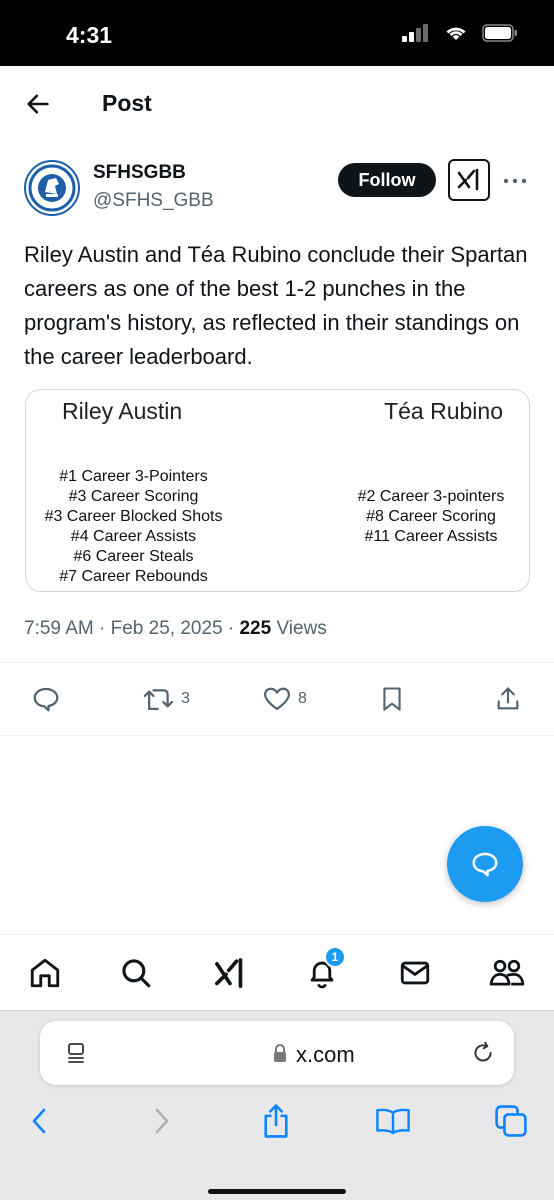 This screenshot has height=1200, width=554. I want to click on tab-messages, so click(415, 973).